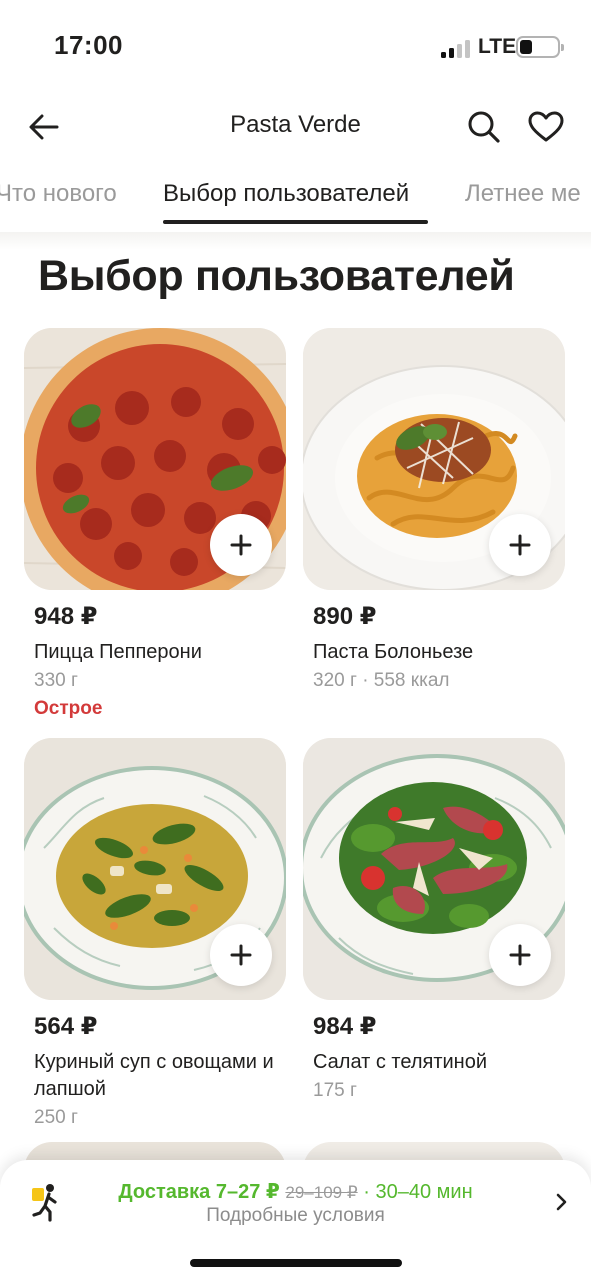  What do you see at coordinates (540, 47) in the screenshot?
I see `battery-icon` at bounding box center [540, 47].